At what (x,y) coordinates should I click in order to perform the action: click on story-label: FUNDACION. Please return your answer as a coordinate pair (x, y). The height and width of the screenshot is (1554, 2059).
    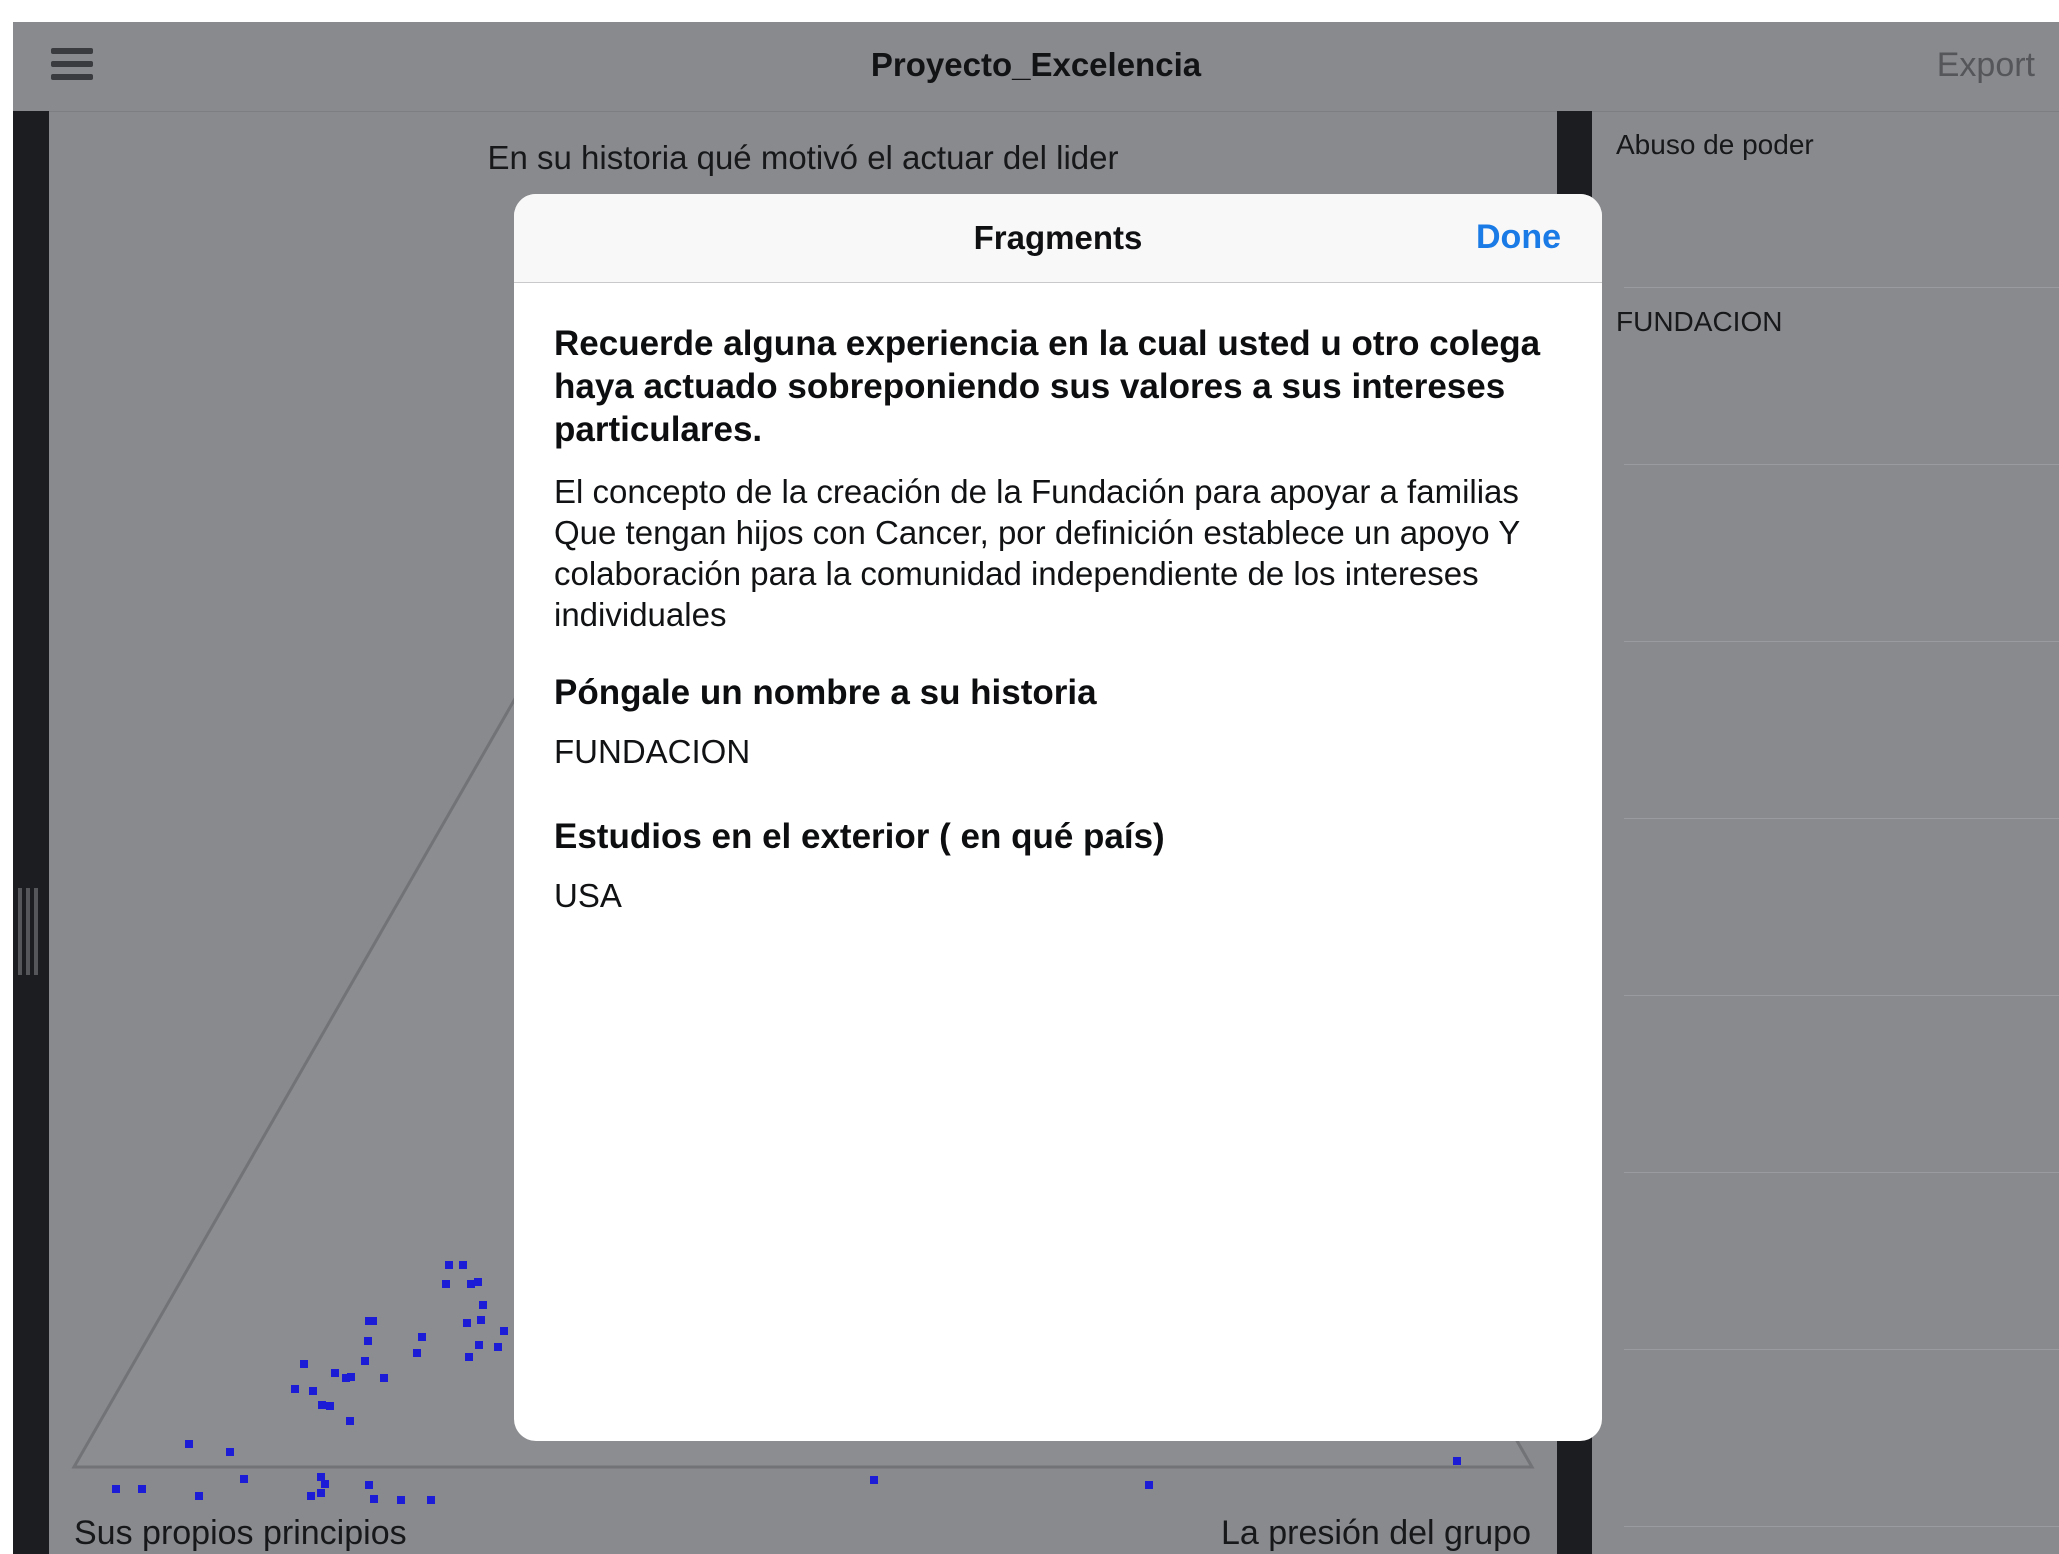
    Looking at the image, I should click on (1699, 321).